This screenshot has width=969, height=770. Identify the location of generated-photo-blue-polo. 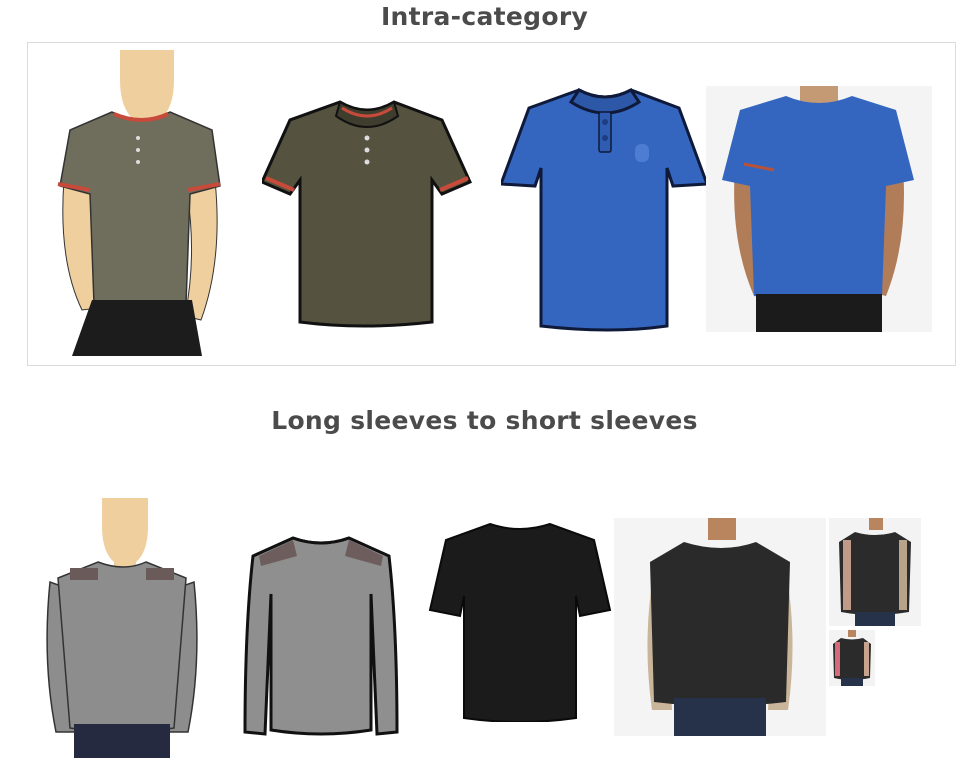
(819, 209).